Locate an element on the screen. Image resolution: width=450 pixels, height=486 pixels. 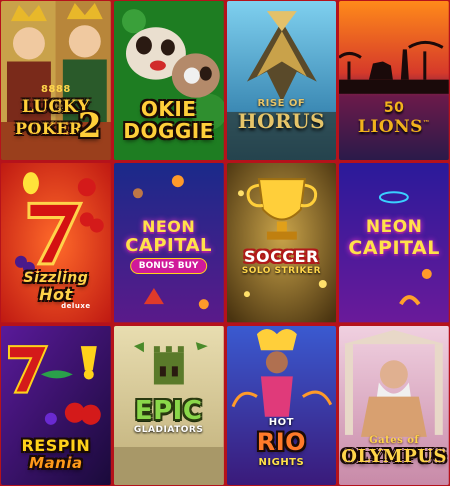
soccer-subtitle: SOLO STRIKER is located at coordinates (281, 271).